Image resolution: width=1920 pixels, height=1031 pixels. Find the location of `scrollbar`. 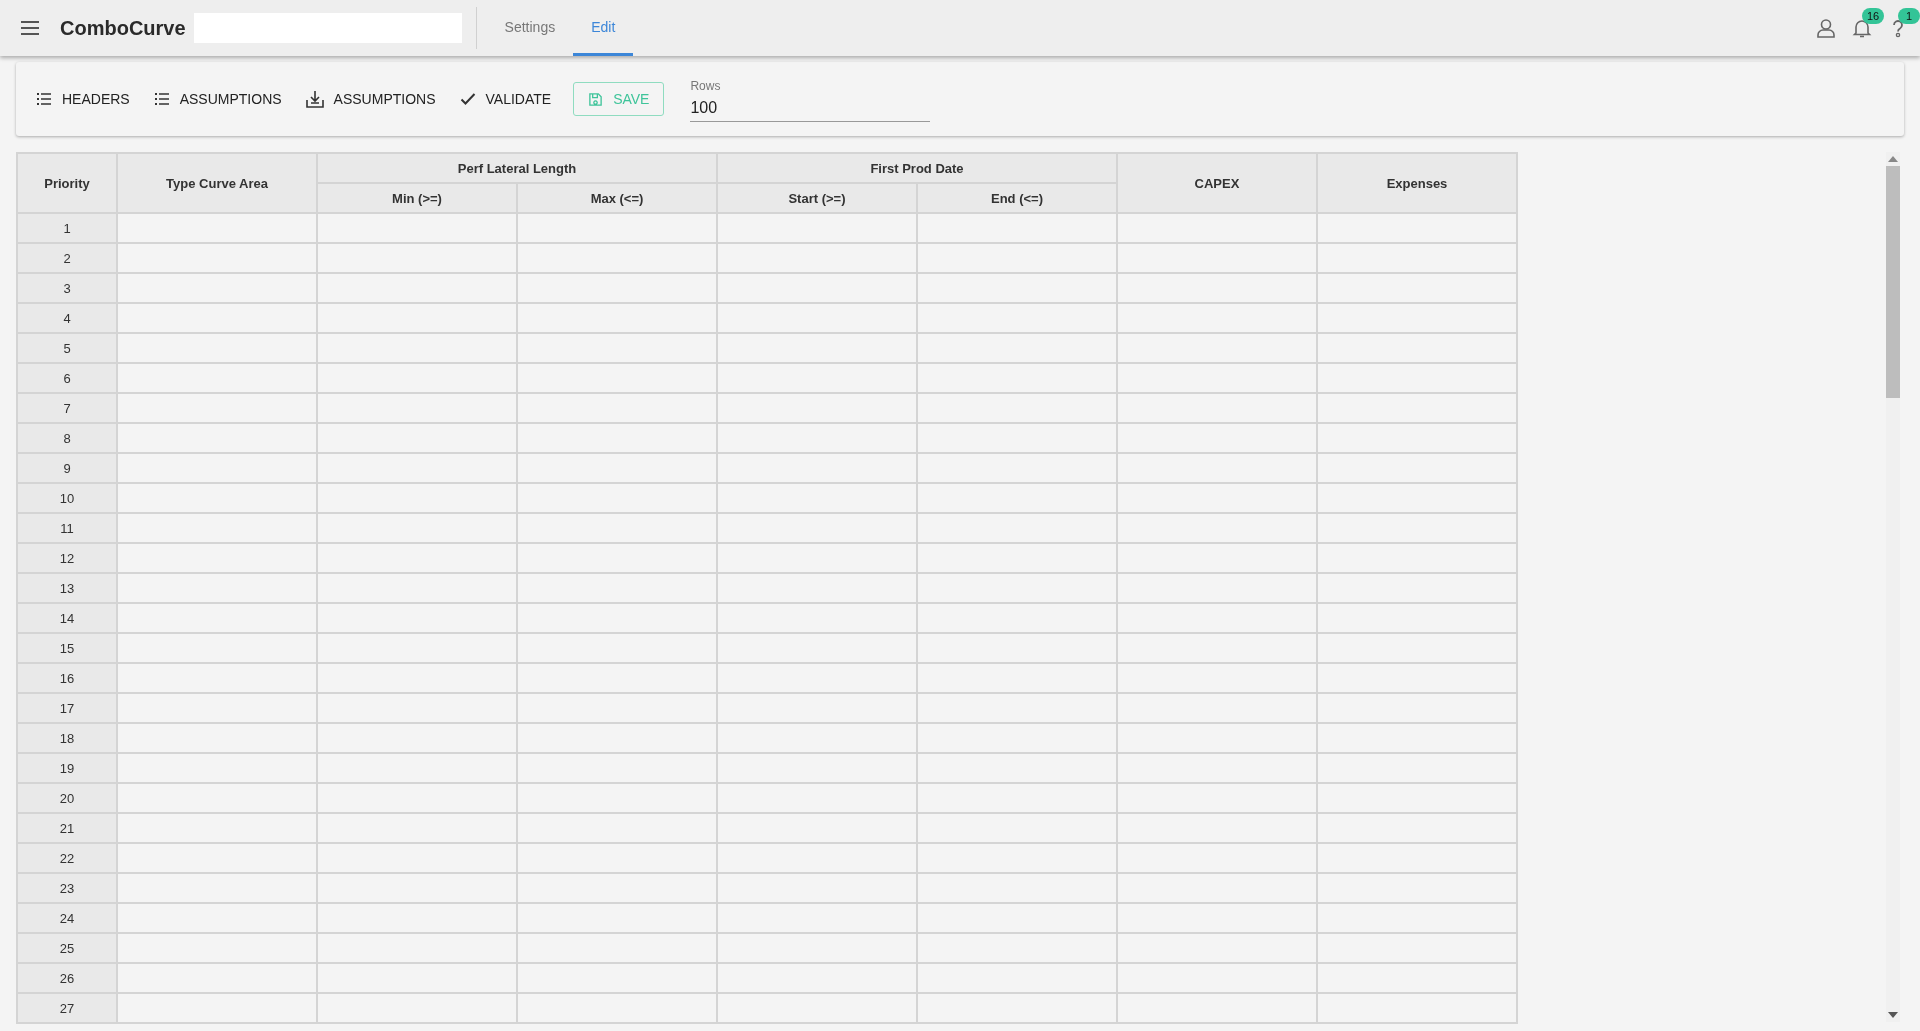

scrollbar is located at coordinates (1893, 587).